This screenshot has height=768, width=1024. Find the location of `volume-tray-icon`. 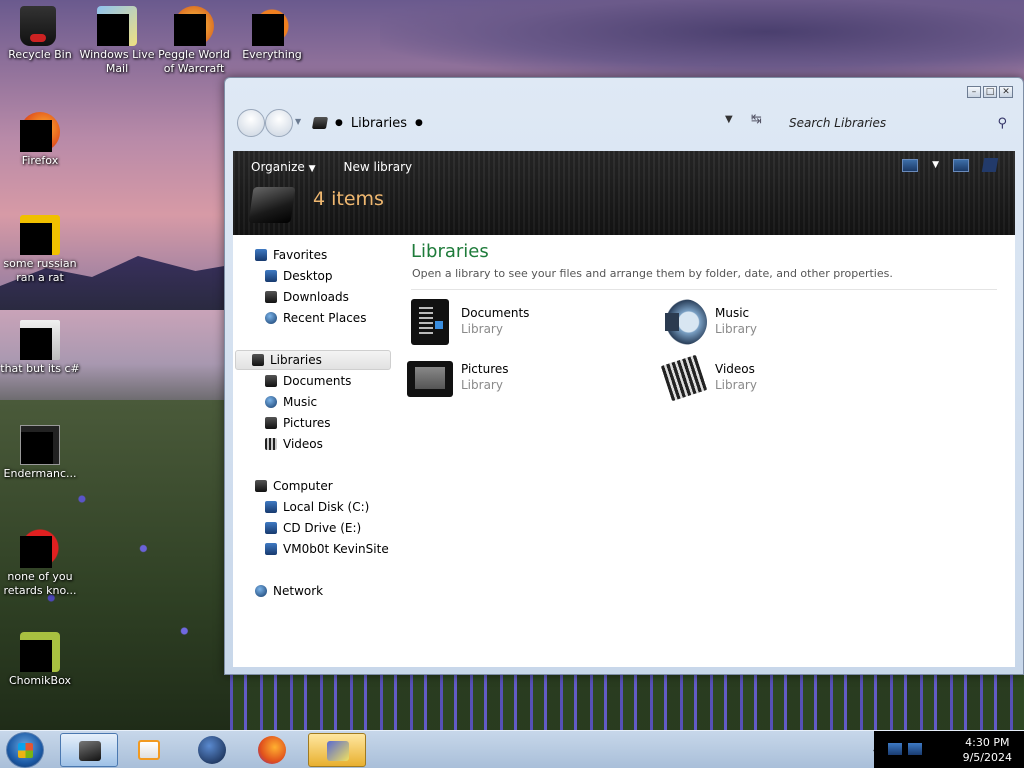

volume-tray-icon is located at coordinates (915, 749).